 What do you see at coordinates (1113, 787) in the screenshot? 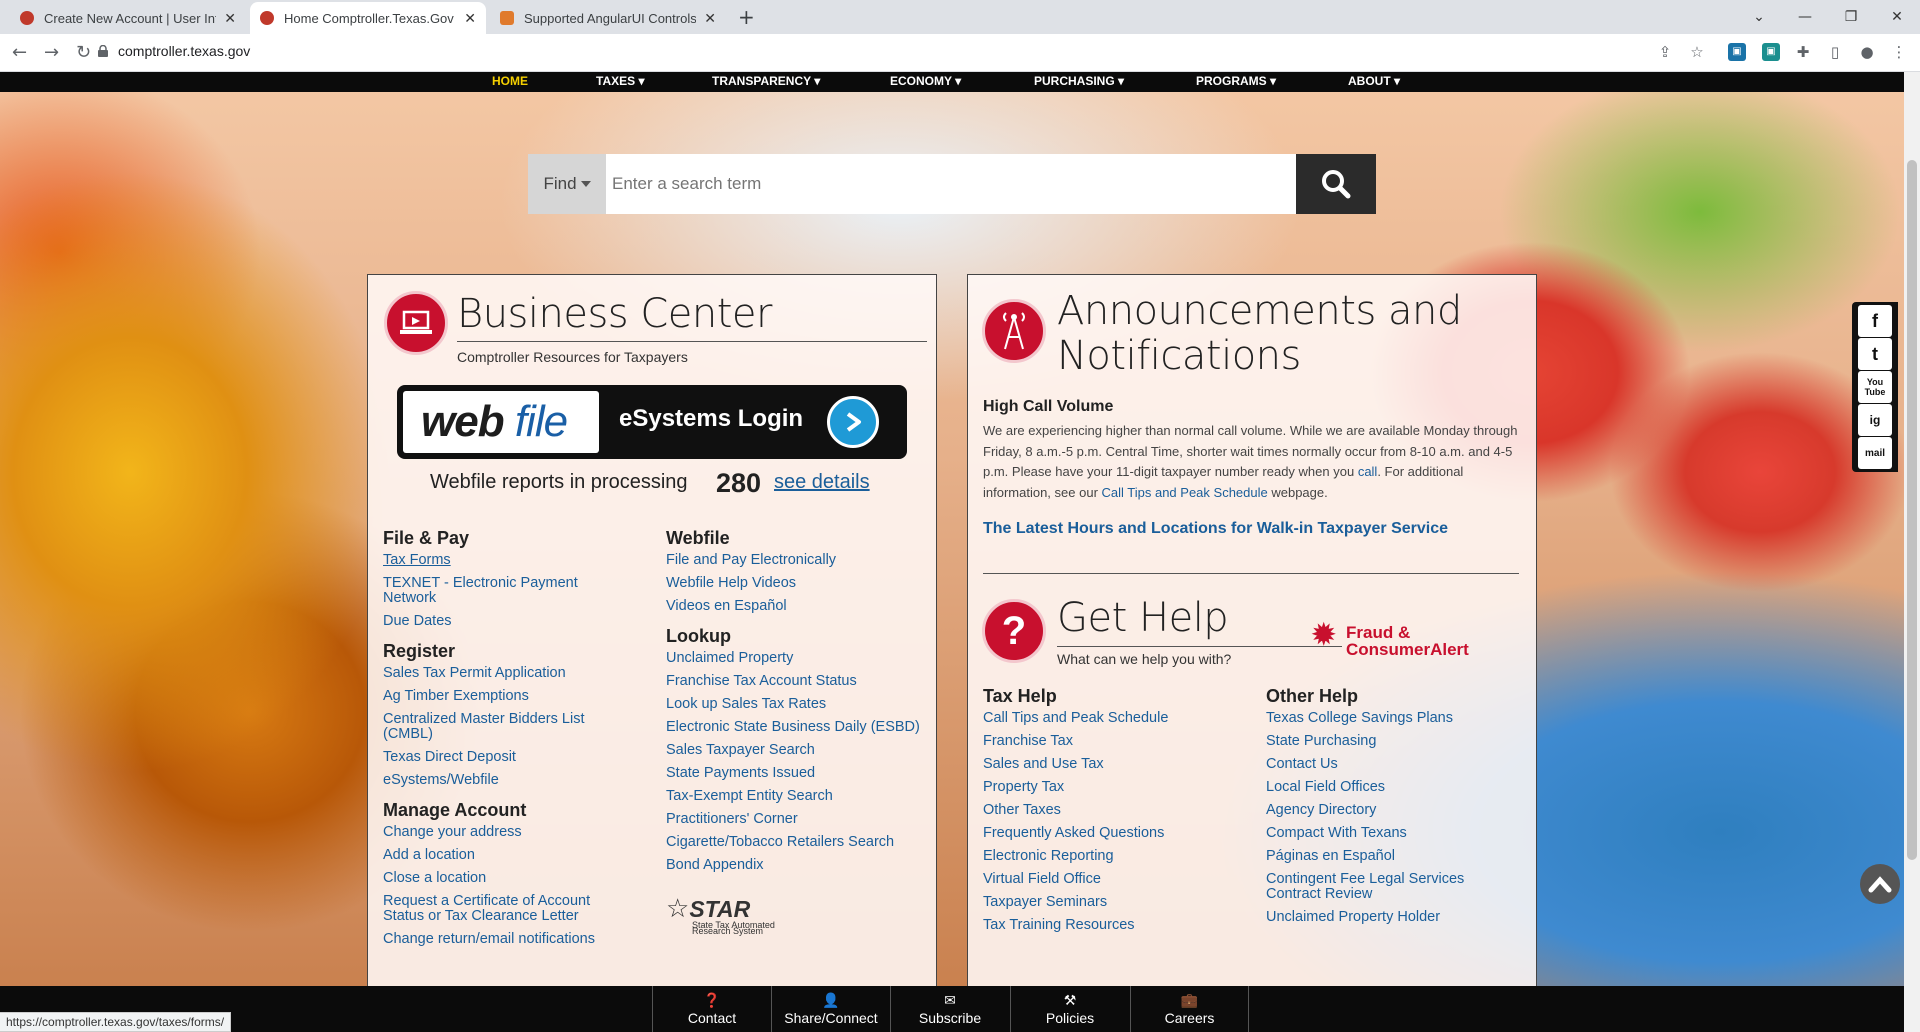
I see `property-tax-link: Property Tax` at bounding box center [1113, 787].